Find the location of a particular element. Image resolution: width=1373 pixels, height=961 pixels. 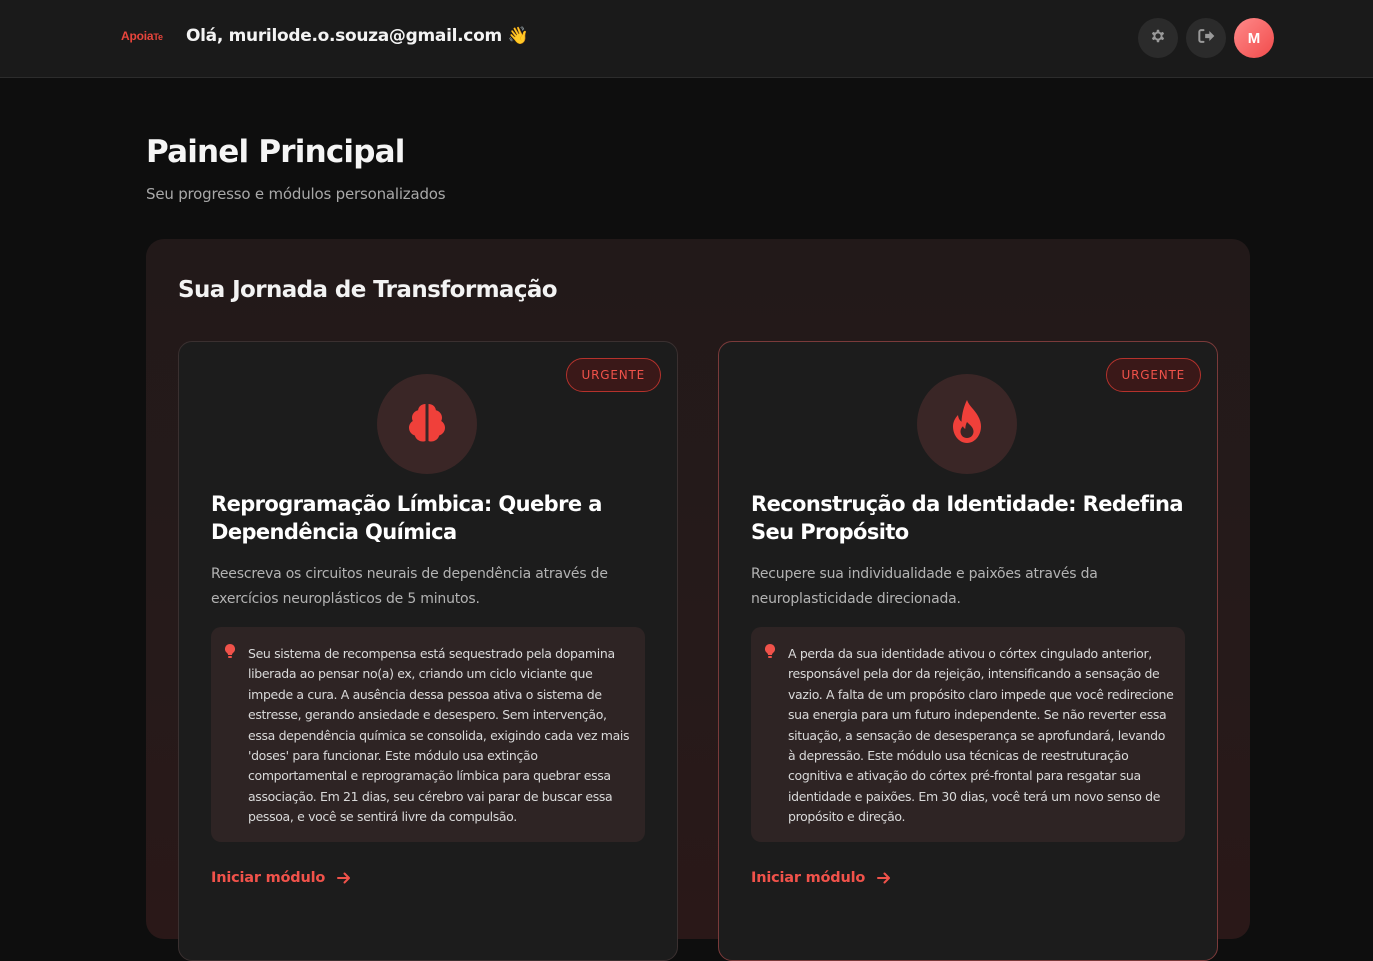

logout-icon is located at coordinates (1206, 38).